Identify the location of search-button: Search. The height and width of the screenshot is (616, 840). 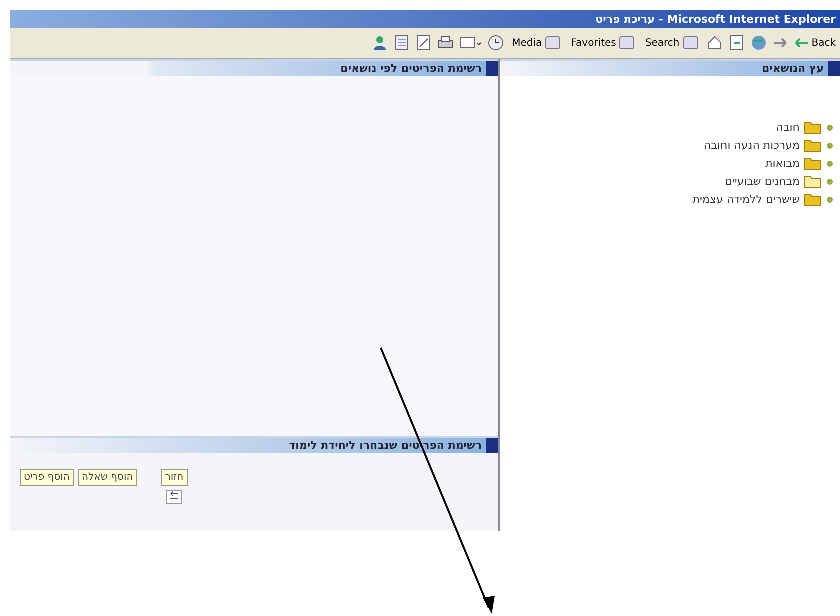
(672, 43).